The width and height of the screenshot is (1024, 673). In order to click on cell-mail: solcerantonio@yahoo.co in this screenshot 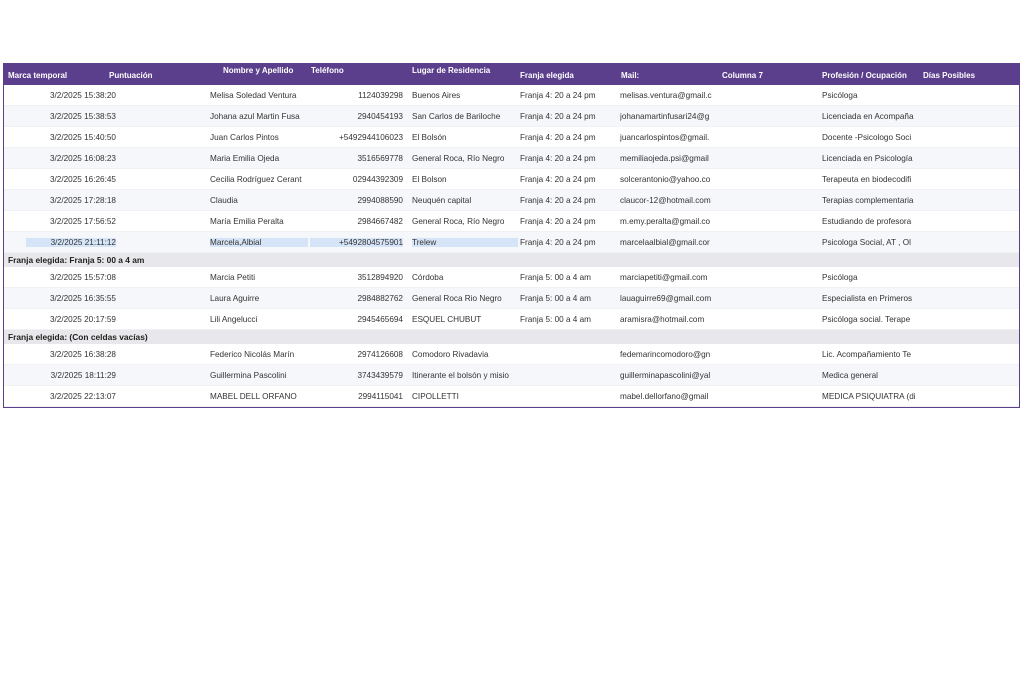, I will do `click(668, 179)`.